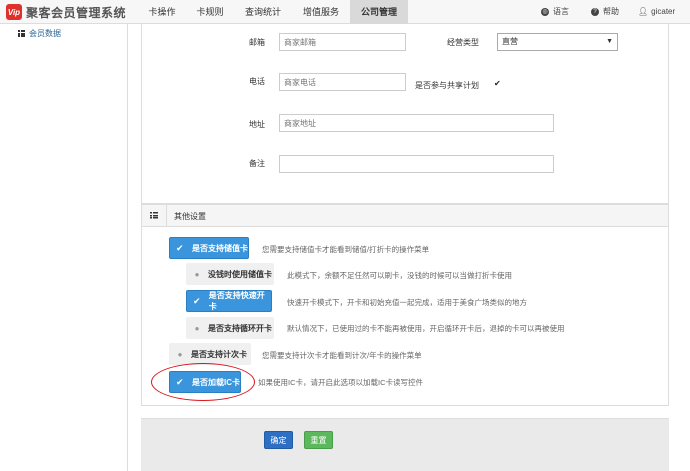  What do you see at coordinates (263, 12) in the screenshot?
I see `nav-query-stats: 查询统计` at bounding box center [263, 12].